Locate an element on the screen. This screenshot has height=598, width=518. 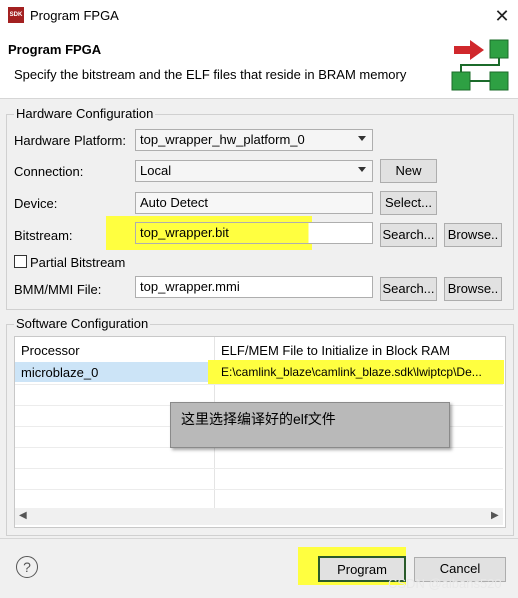
help-icon: ? is located at coordinates (27, 567).